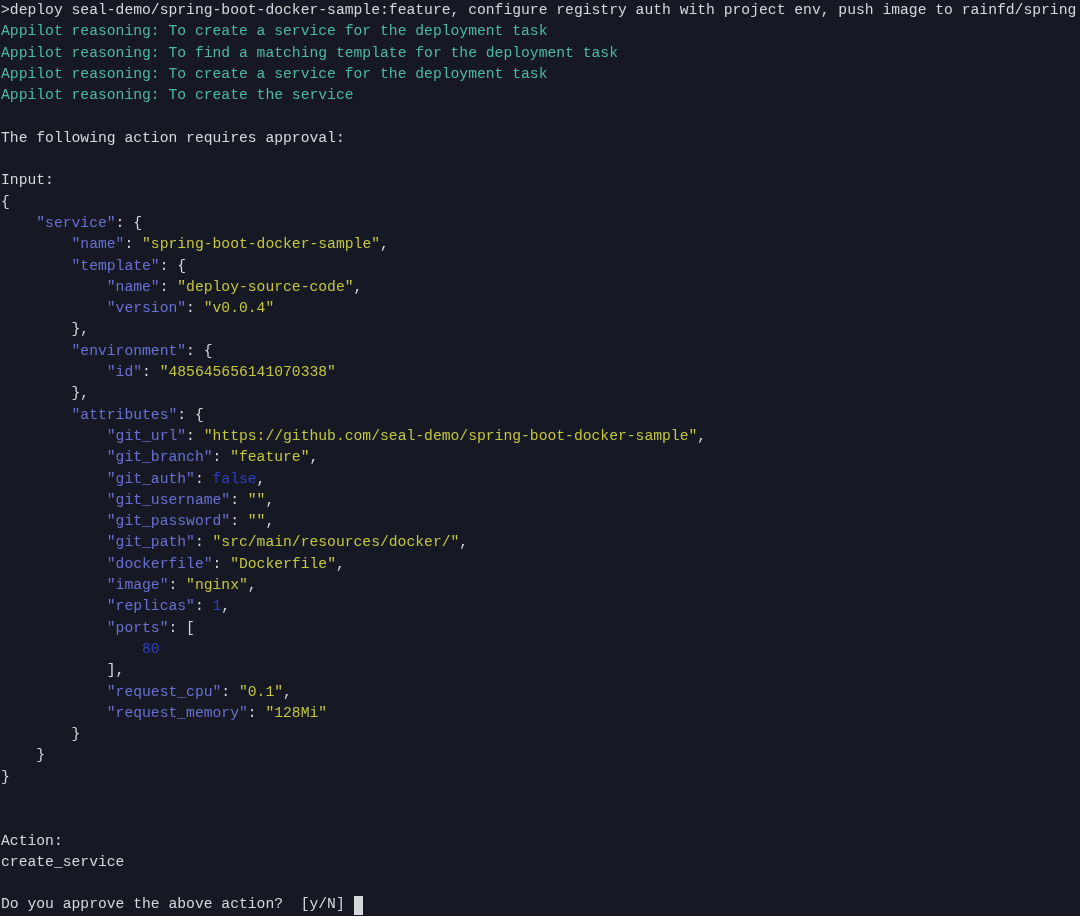  I want to click on terminal-line: "id": "485645656141070338", so click(221, 373).